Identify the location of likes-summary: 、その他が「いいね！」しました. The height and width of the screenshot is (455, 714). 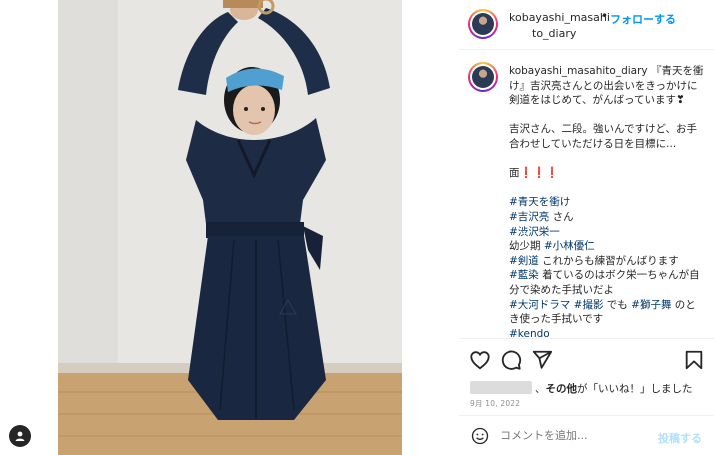
(581, 388).